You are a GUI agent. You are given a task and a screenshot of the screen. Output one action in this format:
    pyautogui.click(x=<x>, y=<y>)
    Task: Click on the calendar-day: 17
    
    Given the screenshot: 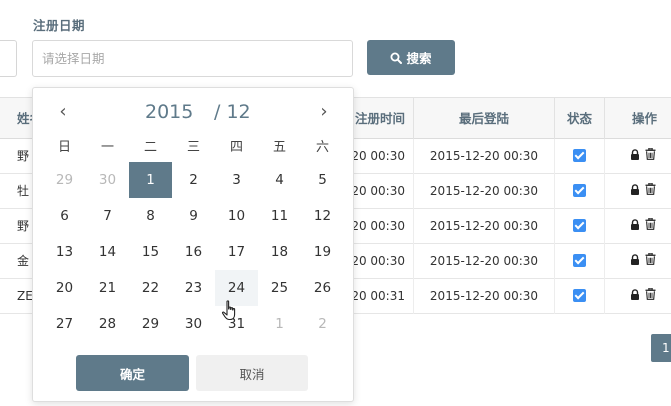 What is the action you would take?
    pyautogui.click(x=236, y=252)
    